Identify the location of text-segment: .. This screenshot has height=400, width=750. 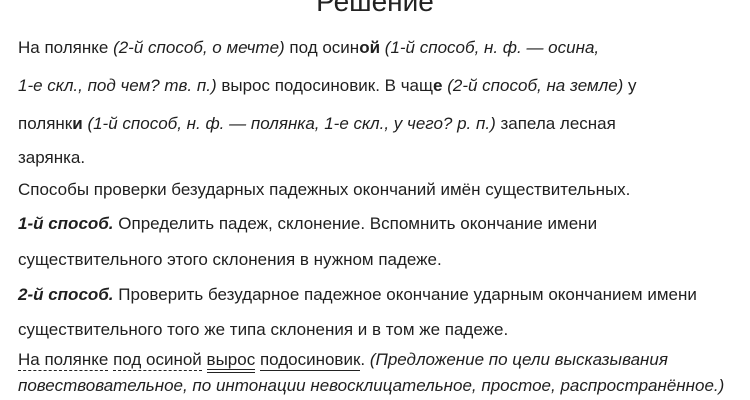
(365, 359).